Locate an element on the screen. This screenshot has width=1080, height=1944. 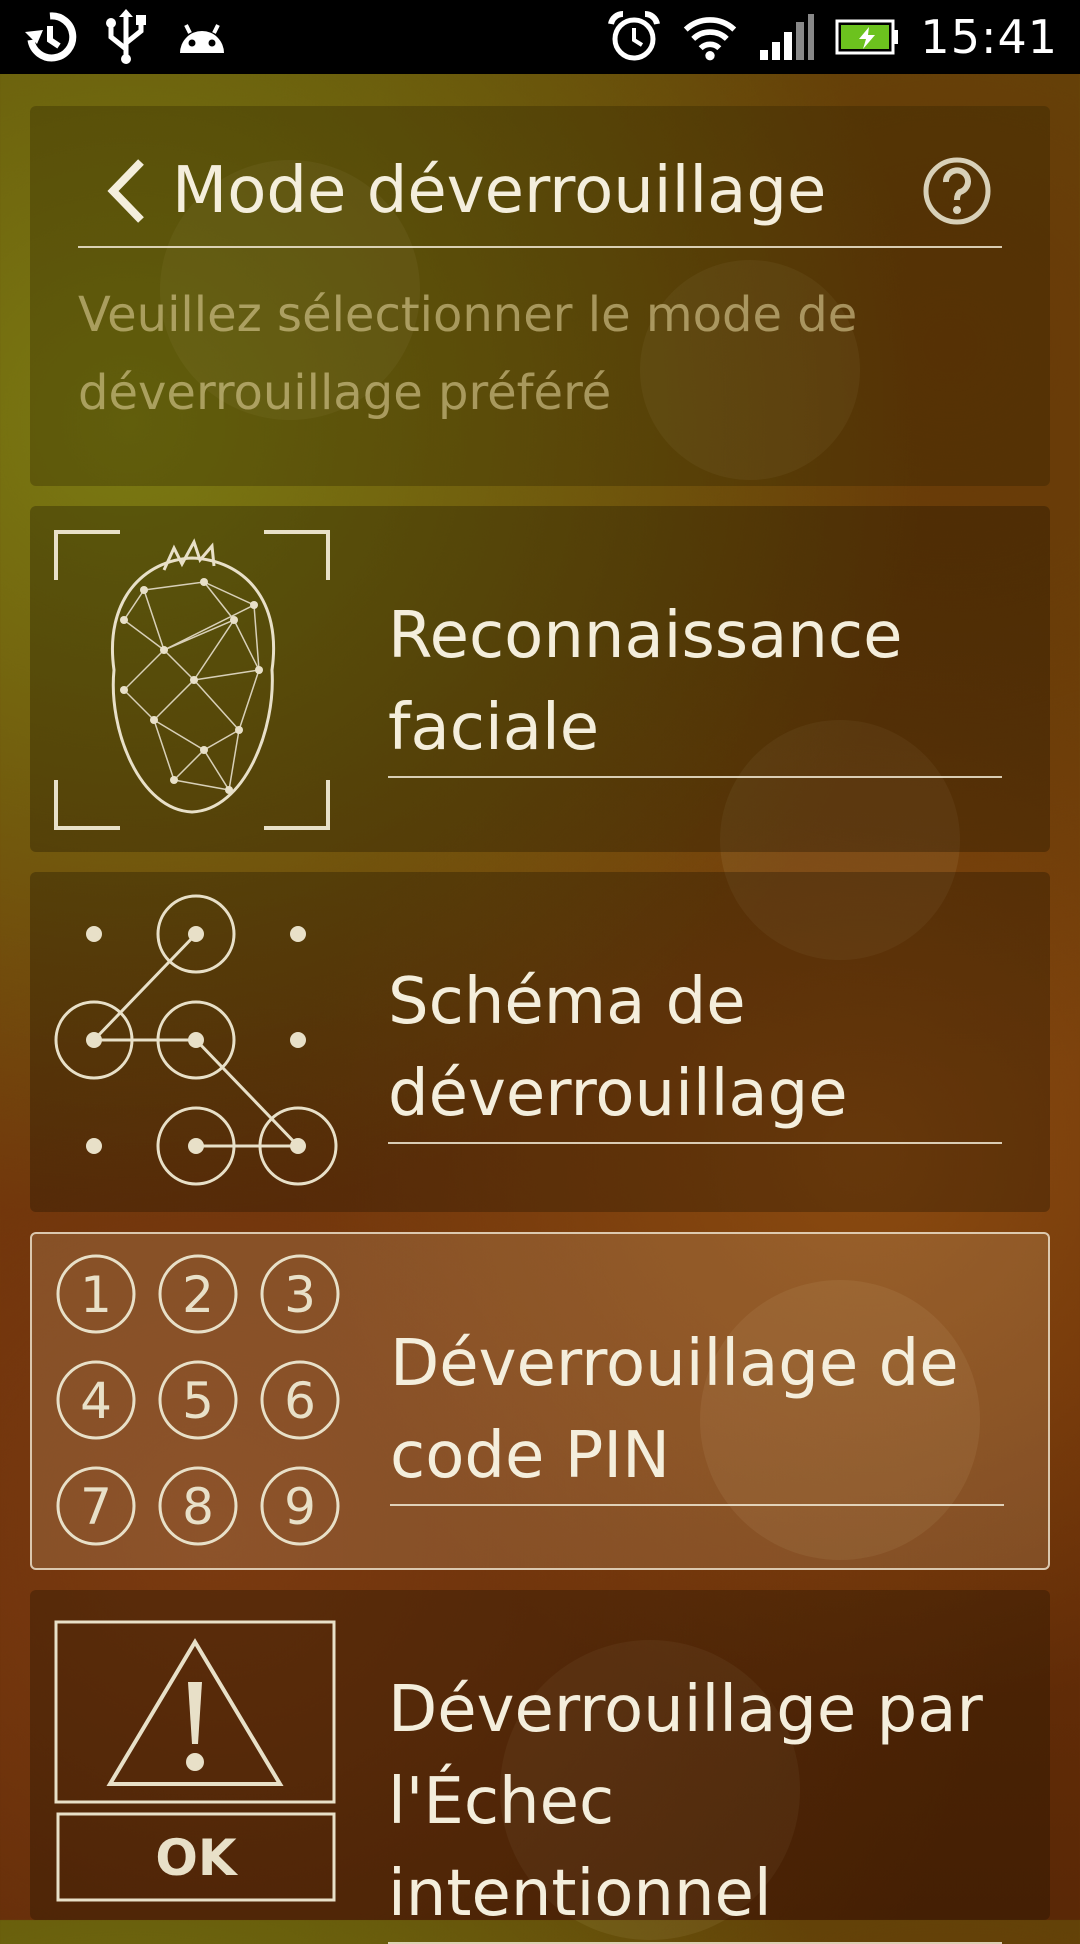
wifi-icon is located at coordinates (710, 37).